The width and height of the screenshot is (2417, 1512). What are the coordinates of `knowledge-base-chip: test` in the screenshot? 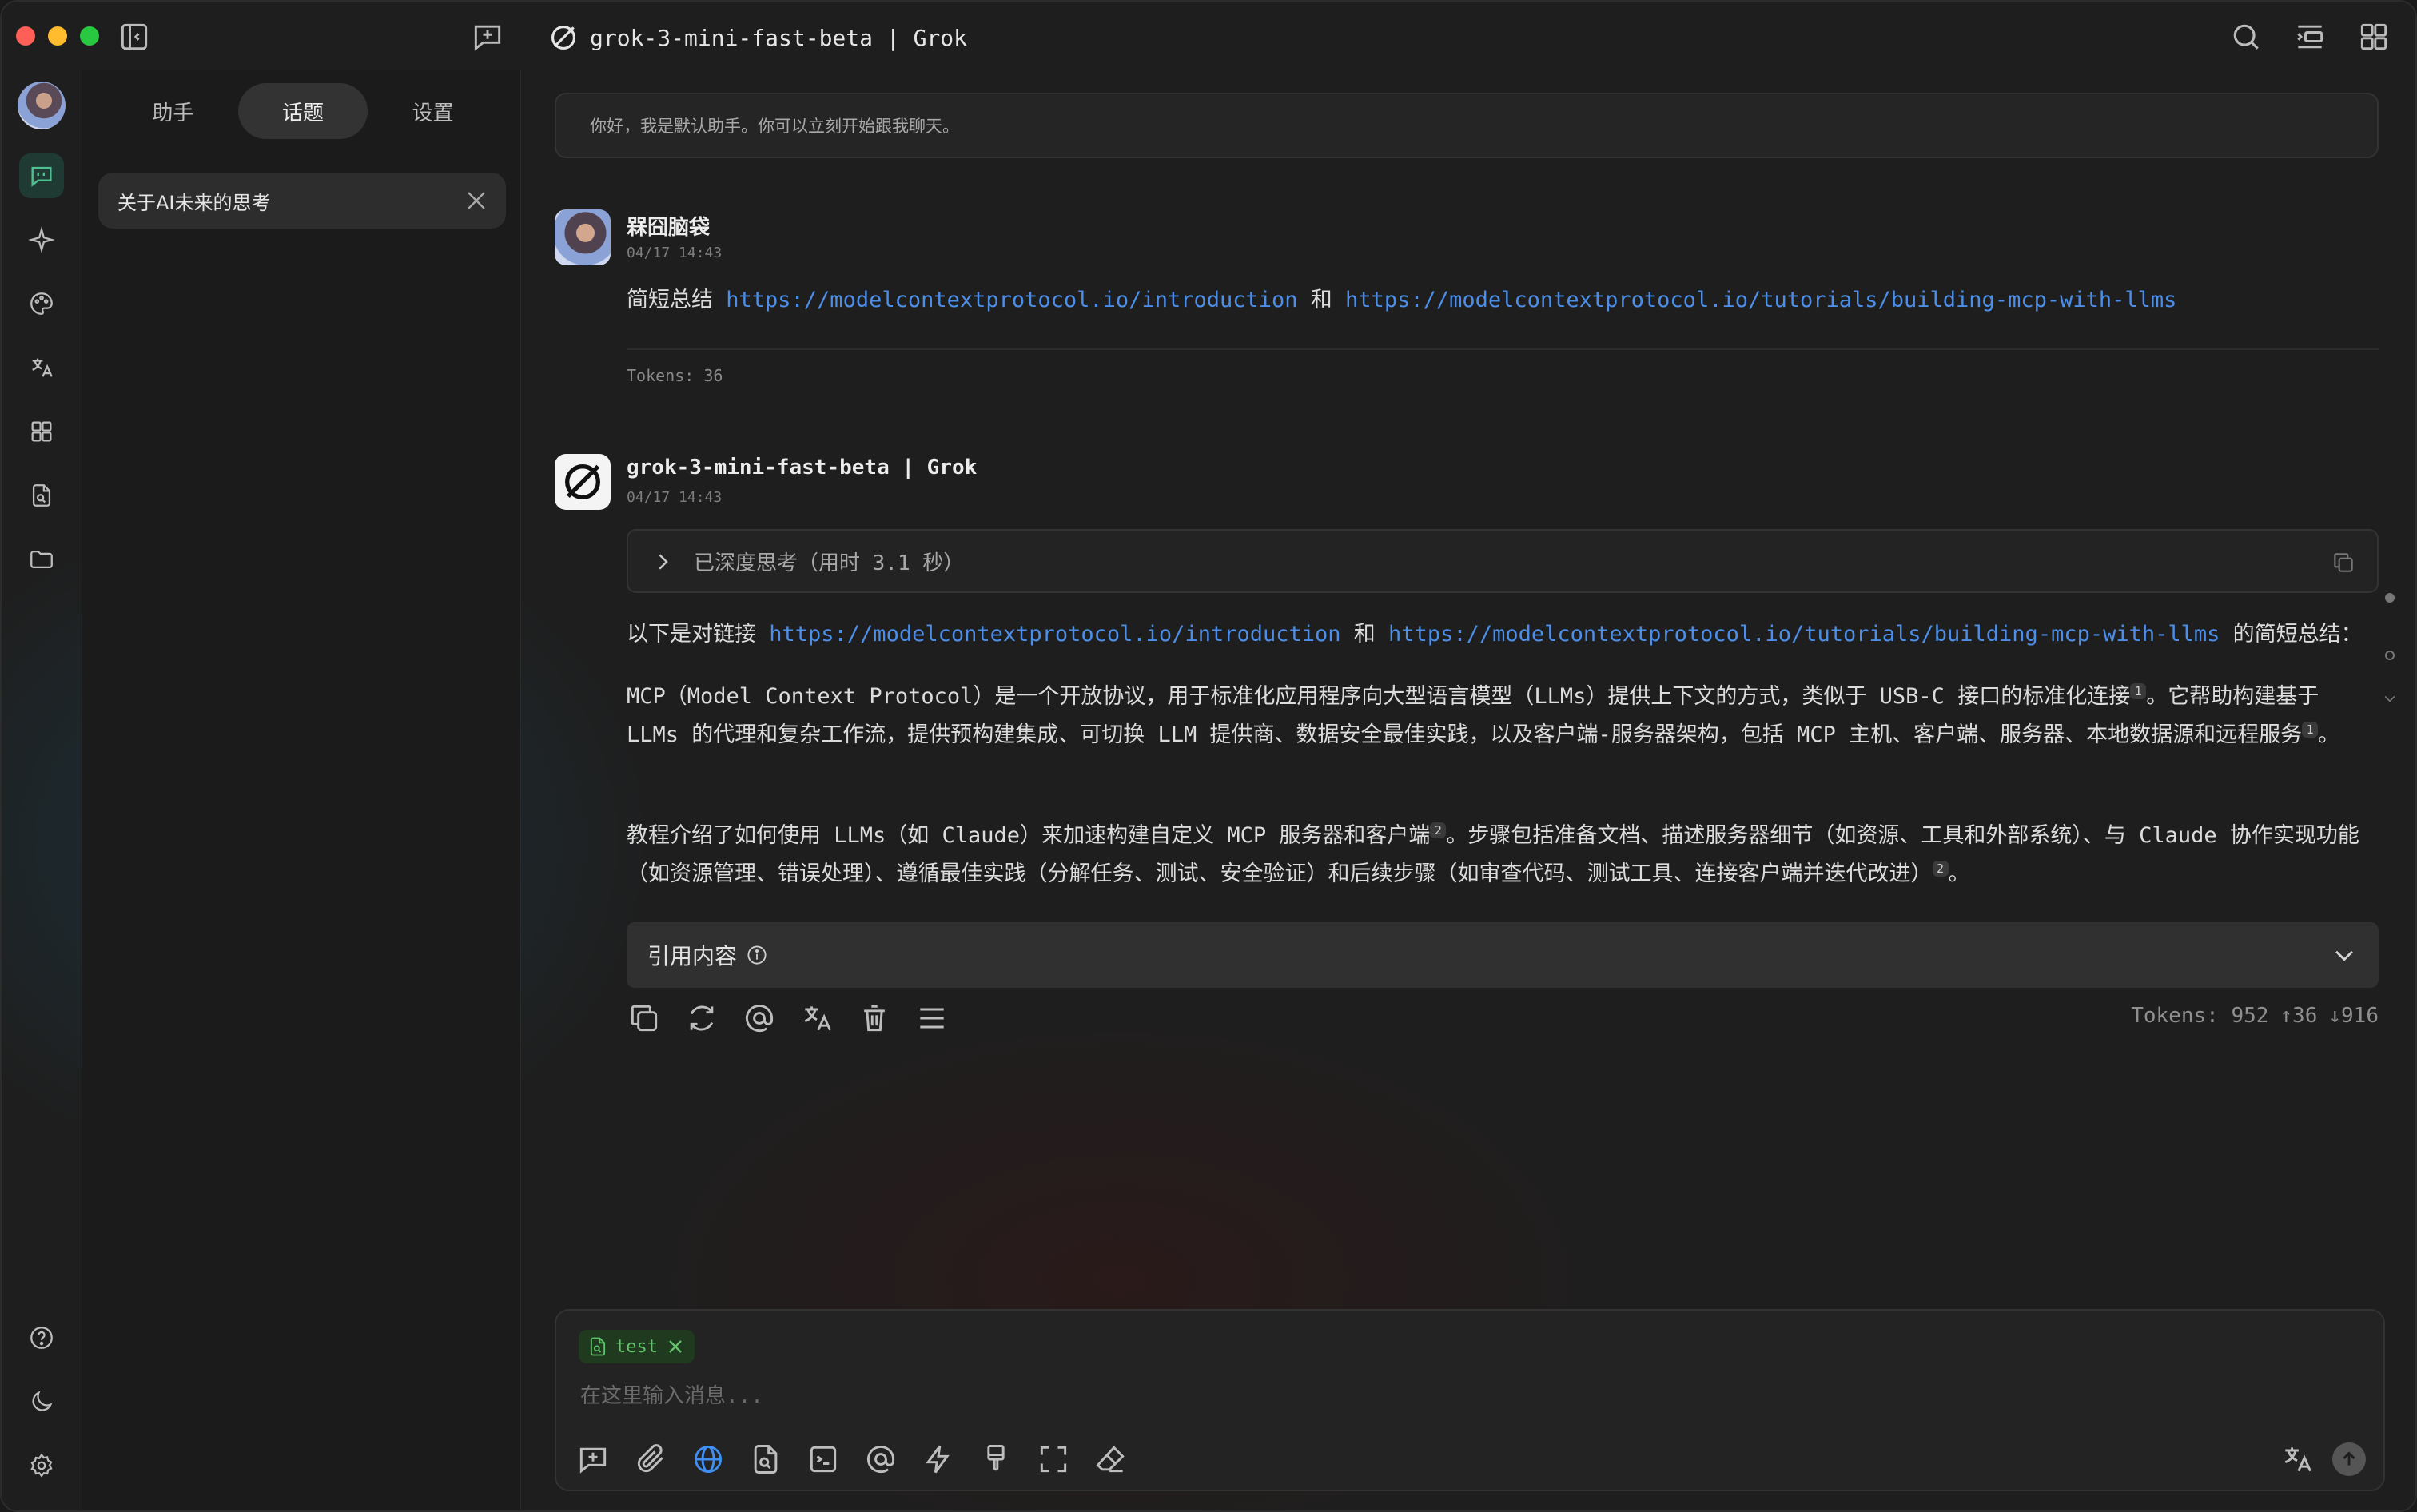 It's located at (637, 1346).